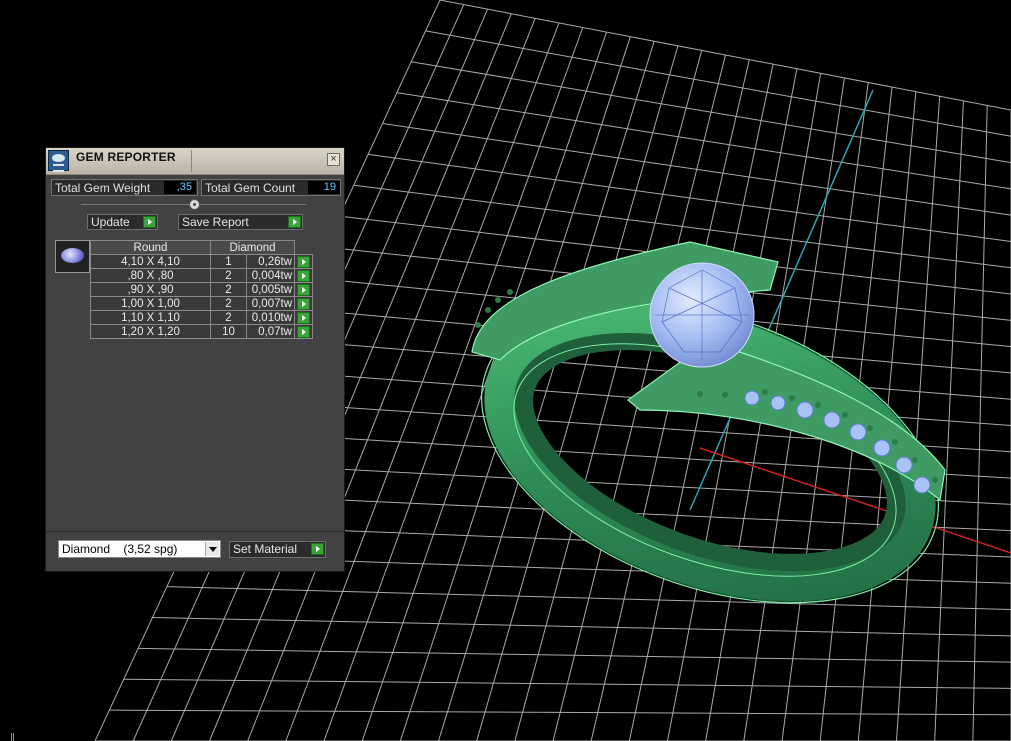 The image size is (1011, 741). I want to click on table-row: 1,20 X 1,20 10 0,07tw, so click(201, 331).